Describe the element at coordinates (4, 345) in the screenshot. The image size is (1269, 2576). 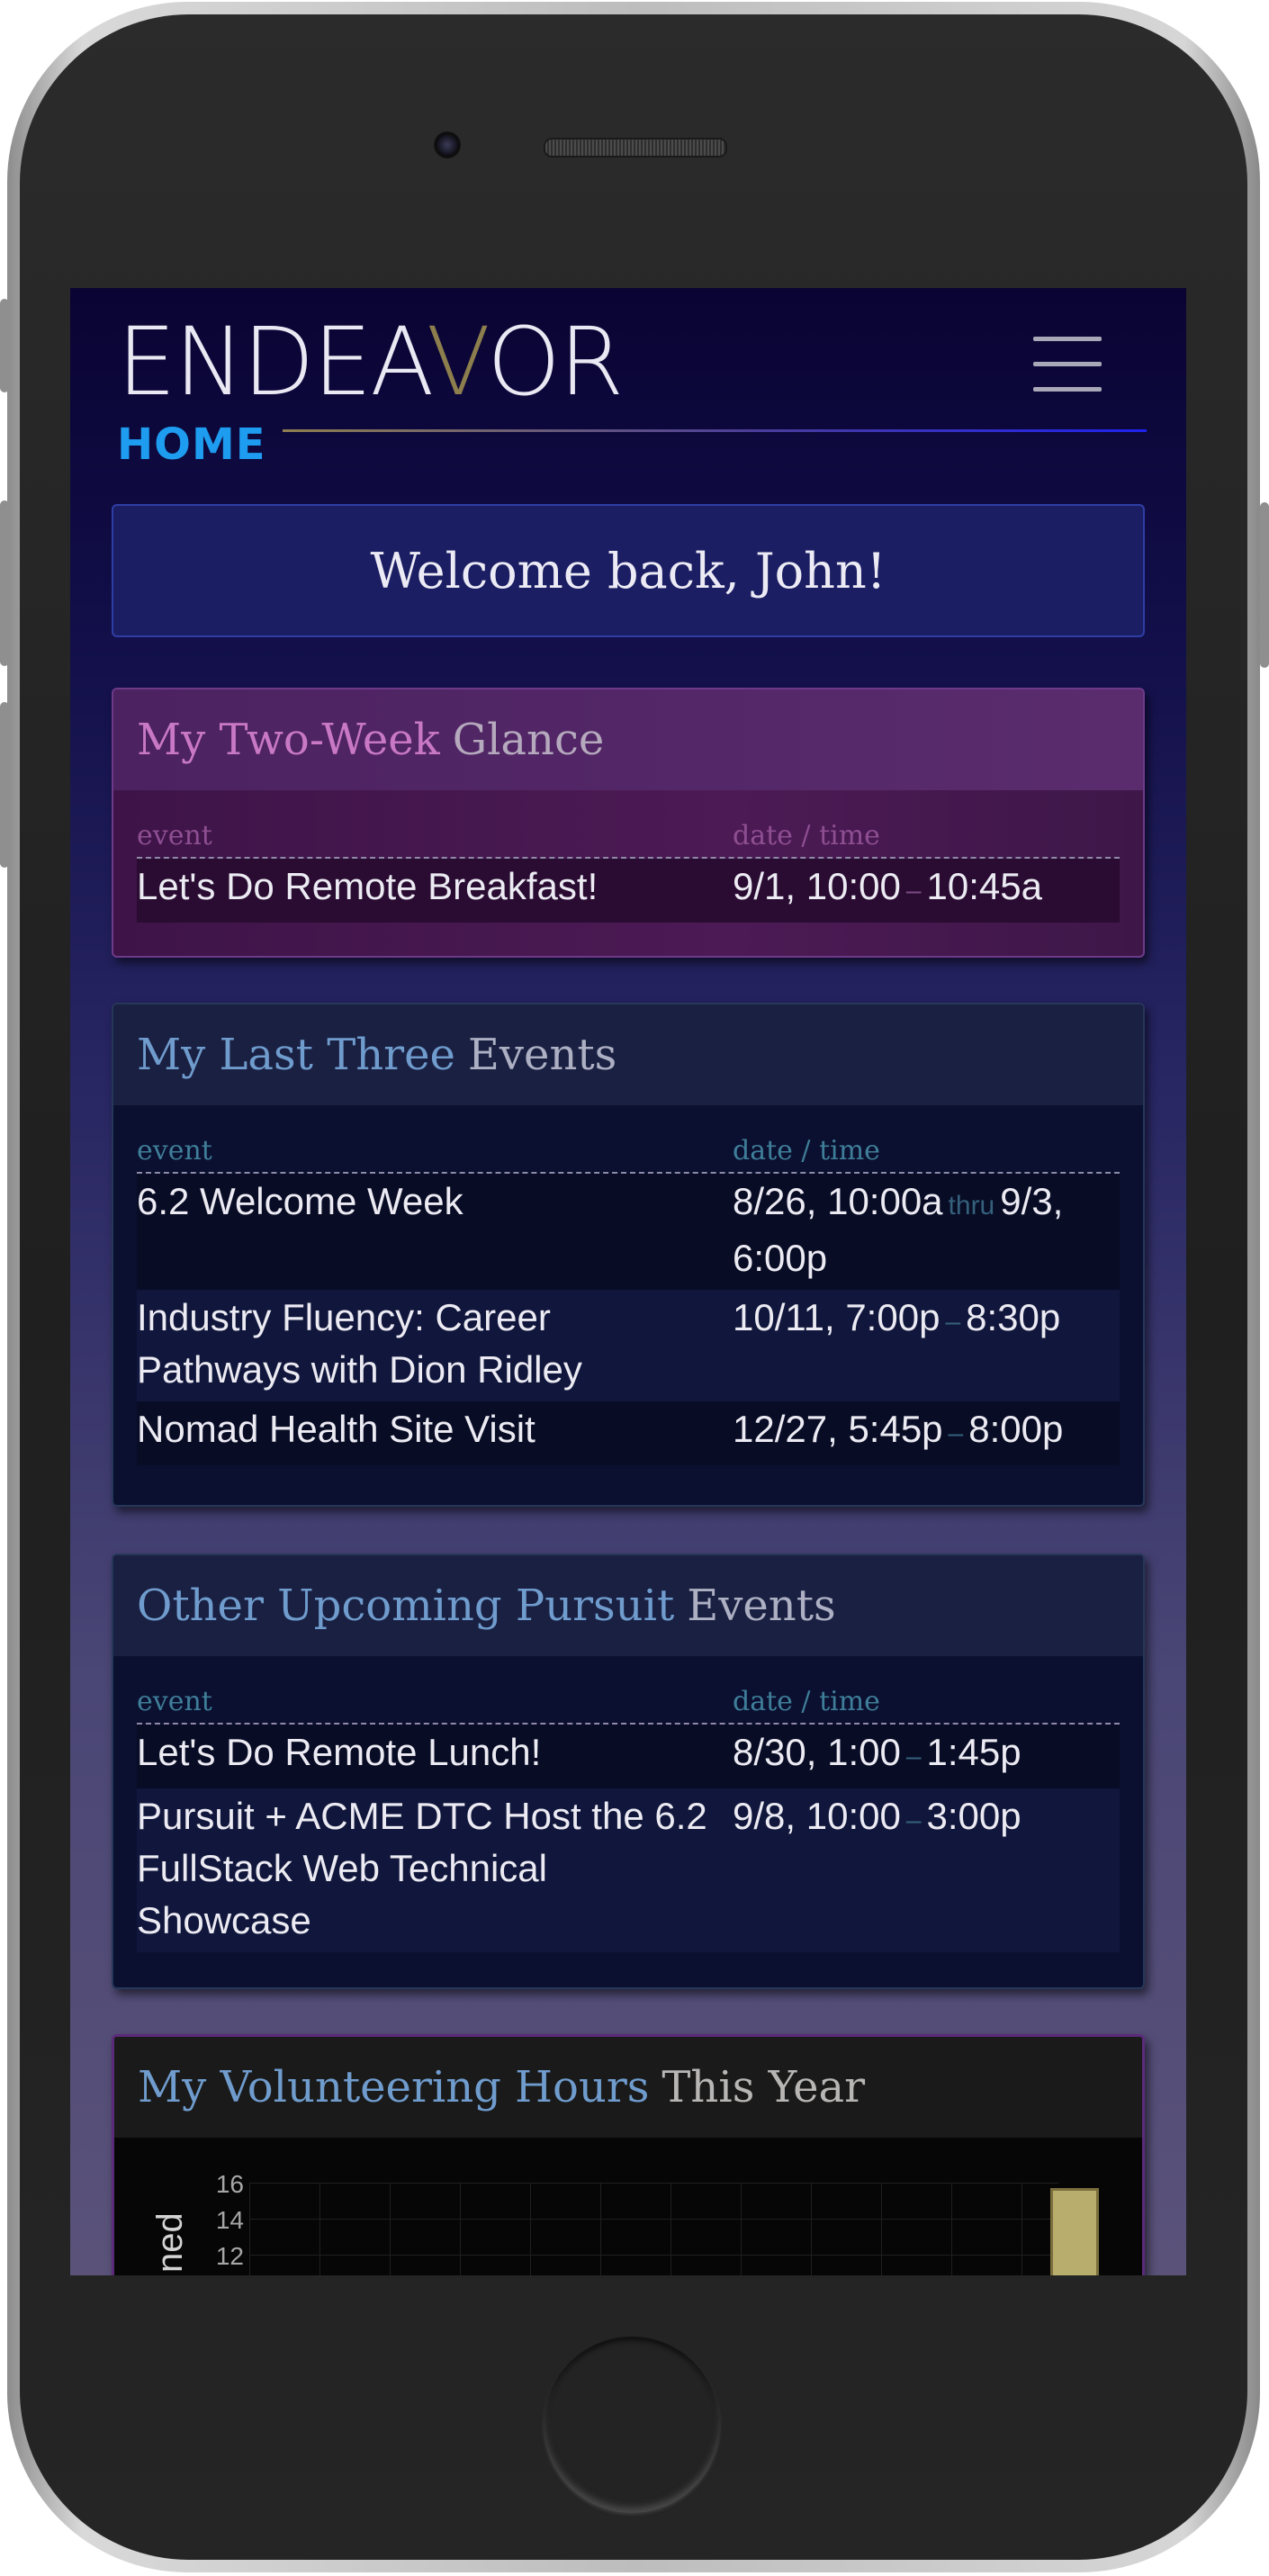
I see `silent-switch` at that location.